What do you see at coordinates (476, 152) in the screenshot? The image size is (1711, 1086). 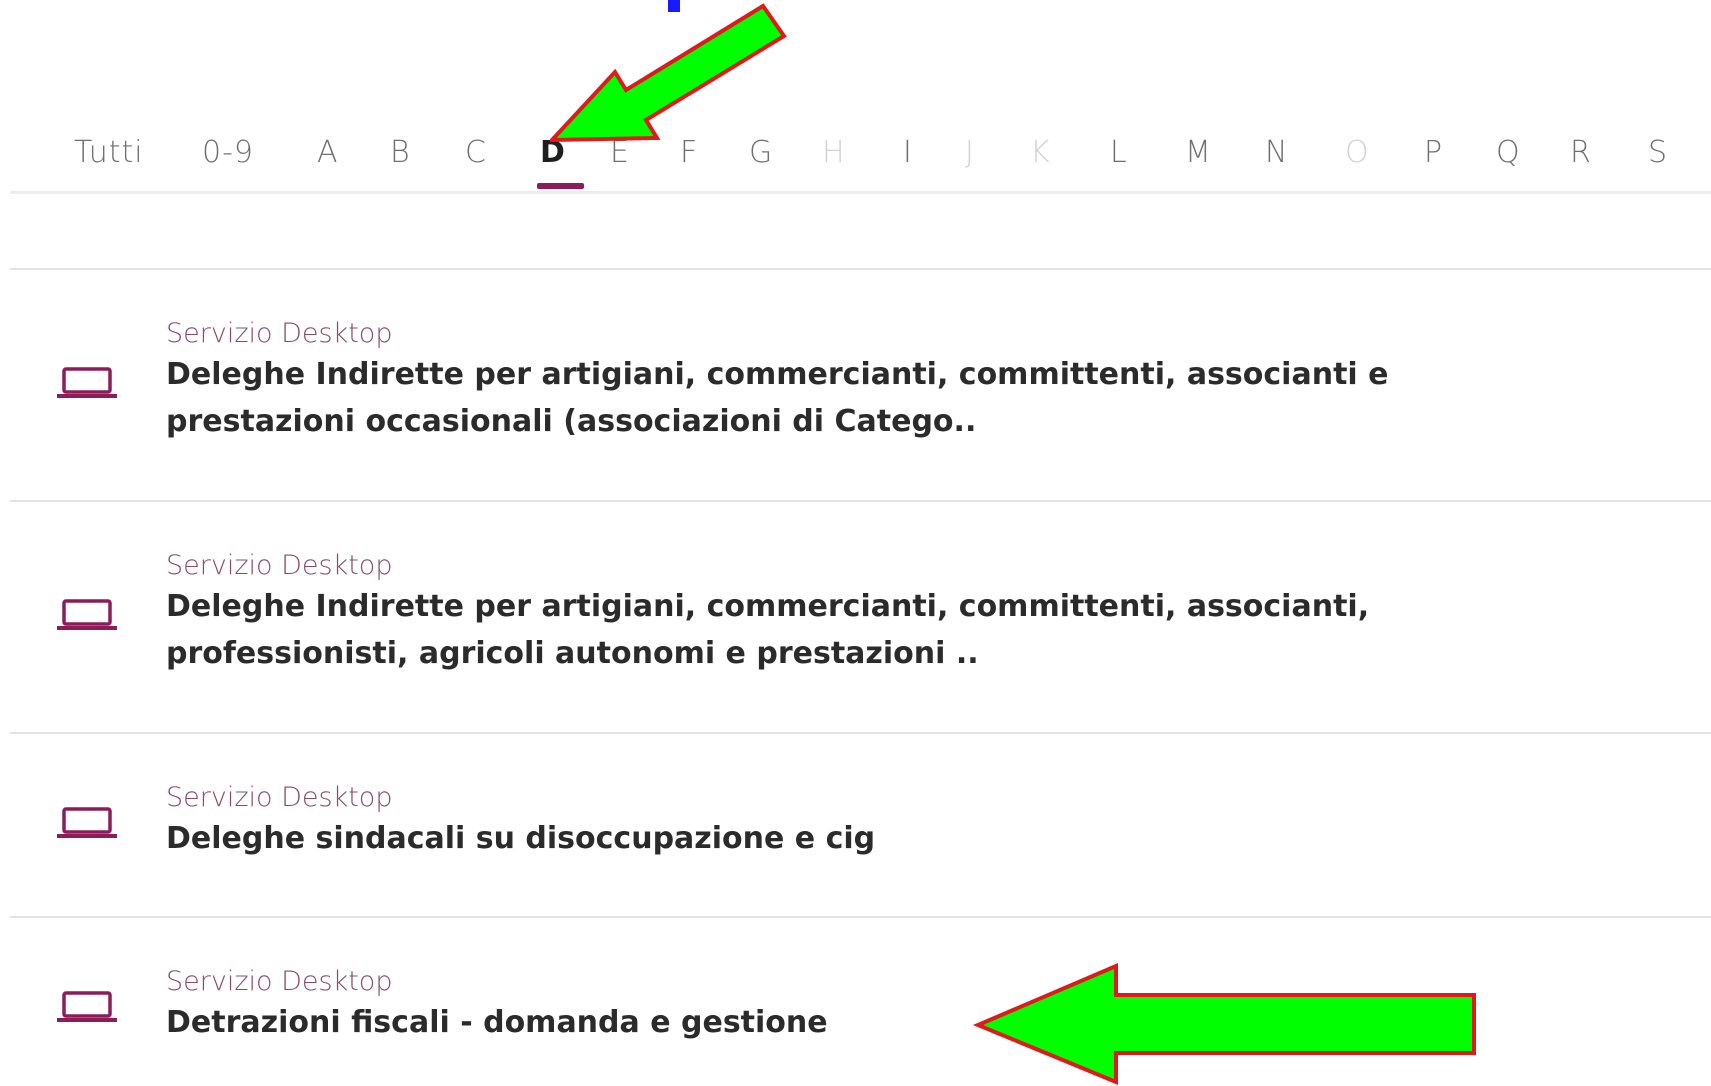 I see `alpha-filter-c: C` at bounding box center [476, 152].